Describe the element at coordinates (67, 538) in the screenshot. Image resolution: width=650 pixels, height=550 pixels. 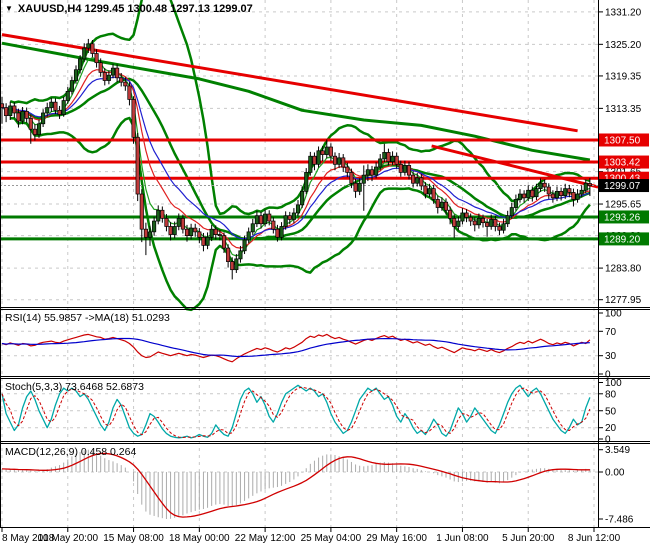
I see `time-axis-label: 10 May 20:00` at that location.